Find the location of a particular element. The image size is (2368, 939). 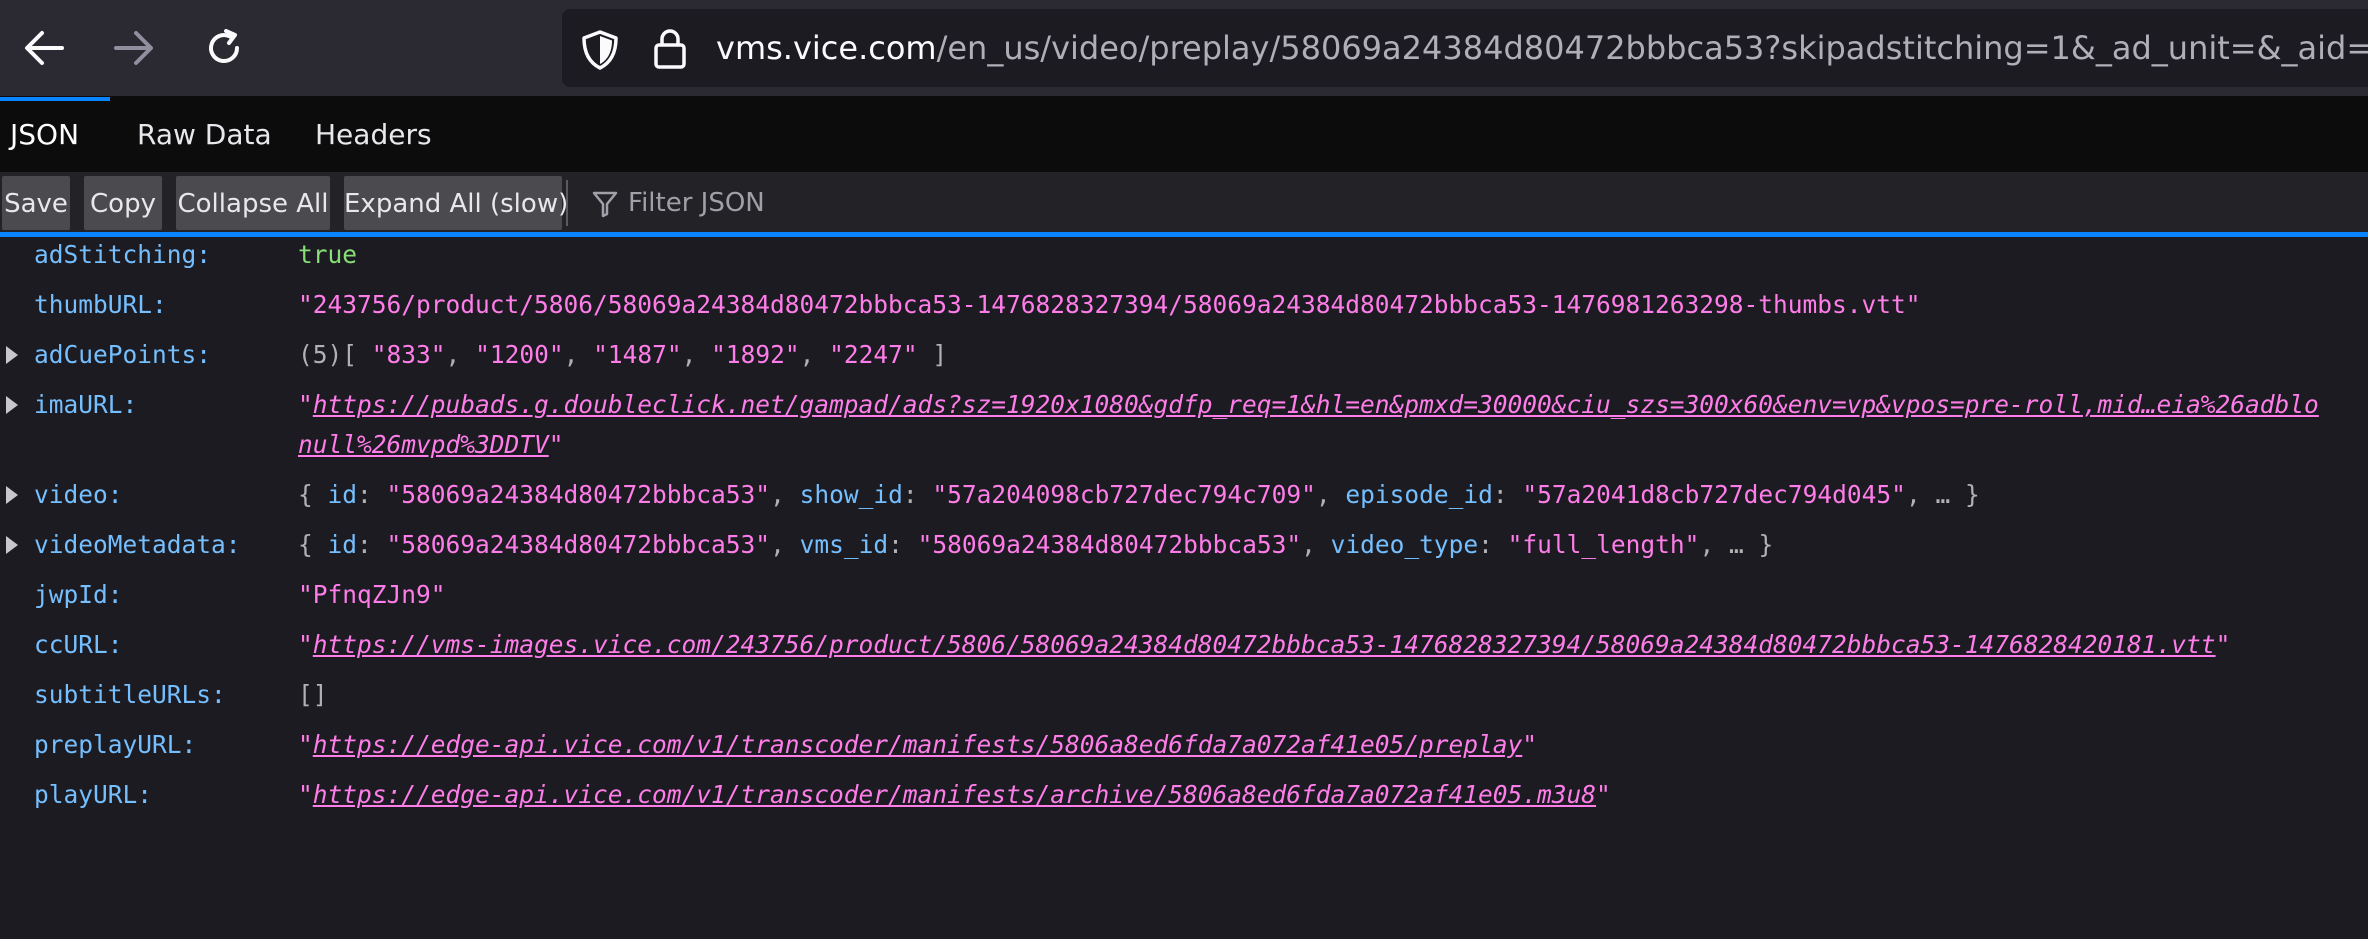

viewer-tabs: JSON Raw Data Headers is located at coordinates (1184, 134).